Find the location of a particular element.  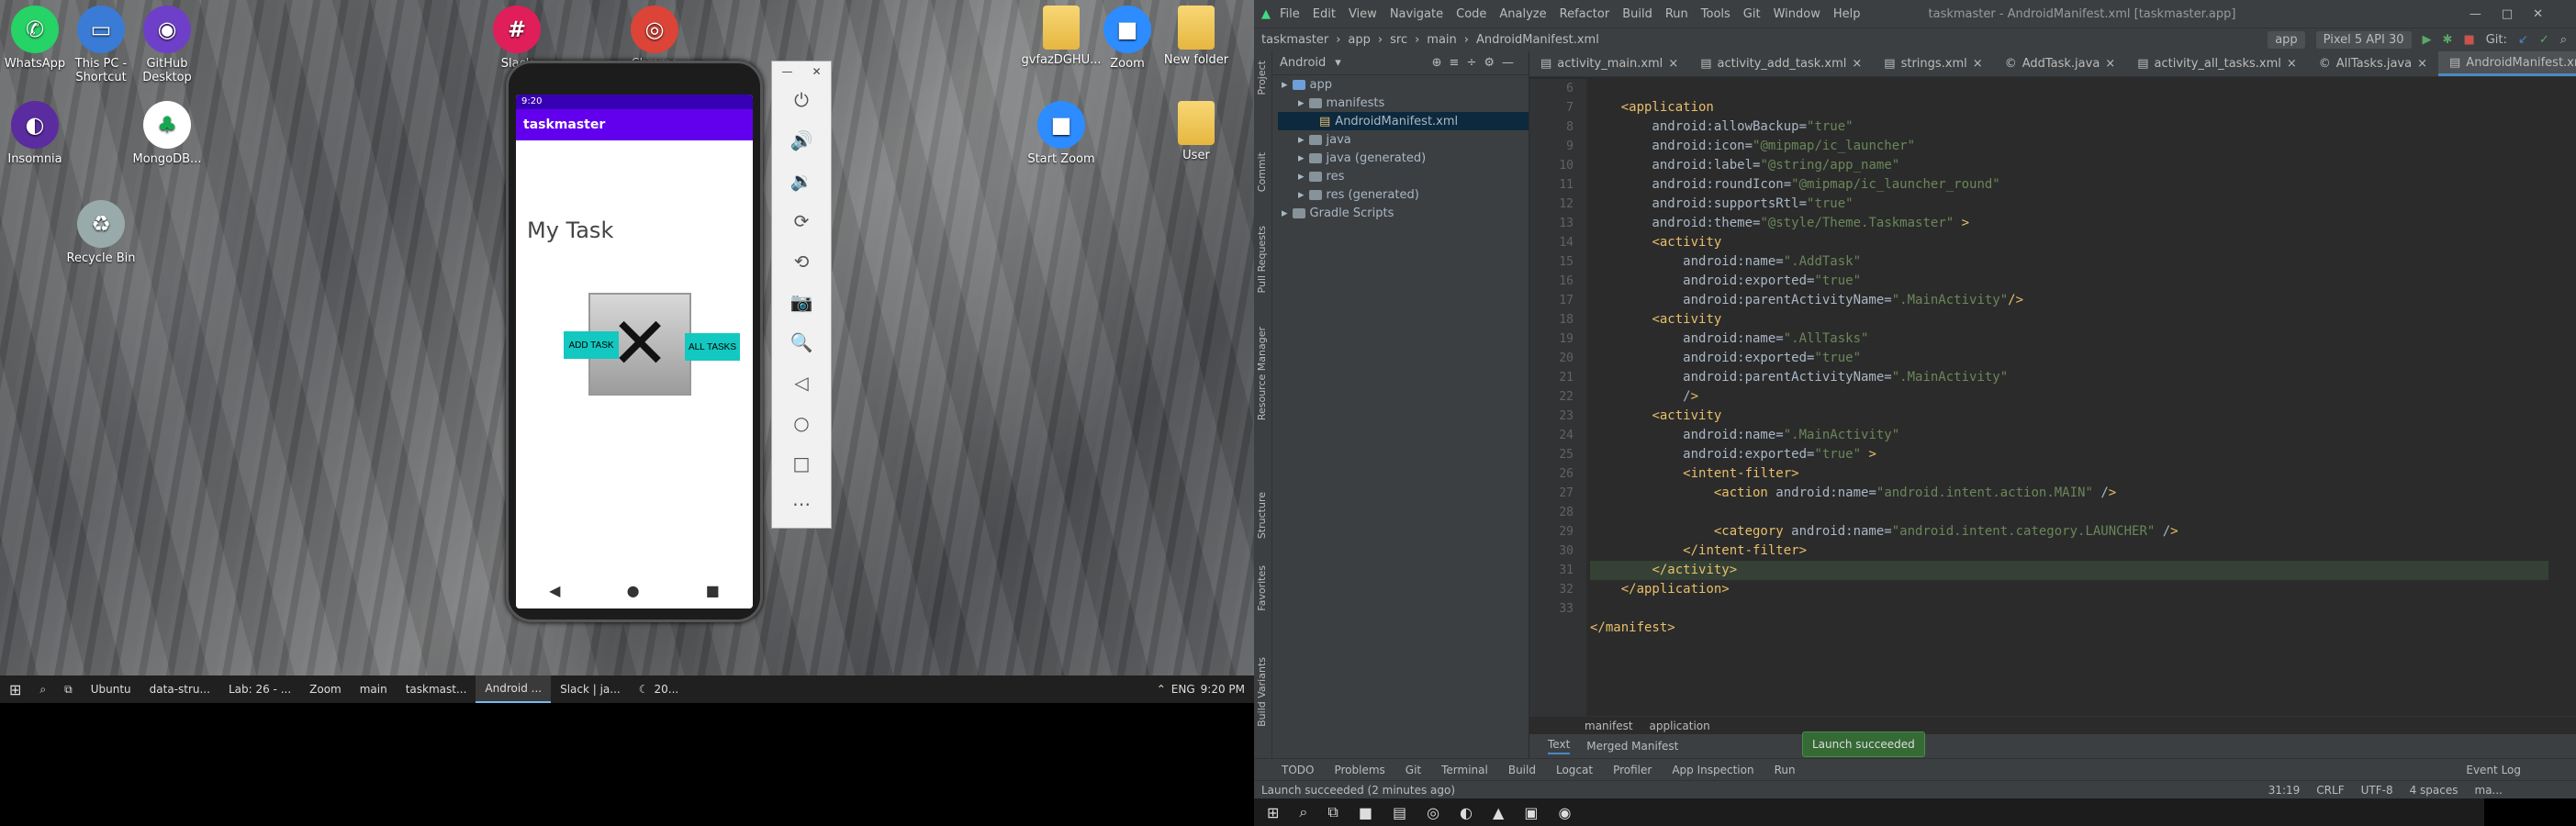

tool-window-profiler: Profiler is located at coordinates (1632, 770).